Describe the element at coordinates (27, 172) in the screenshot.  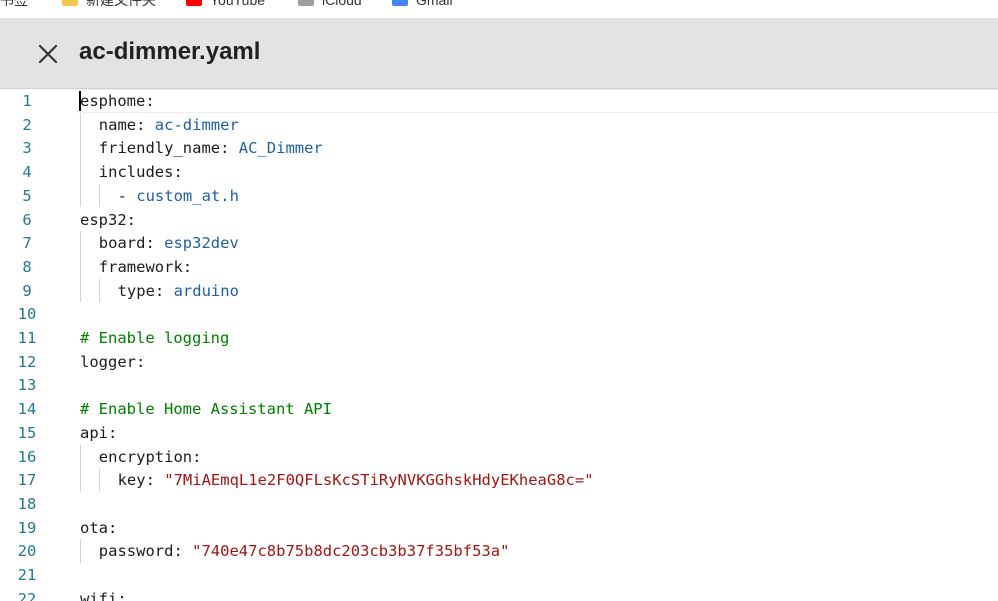
I see `line-number: 4` at that location.